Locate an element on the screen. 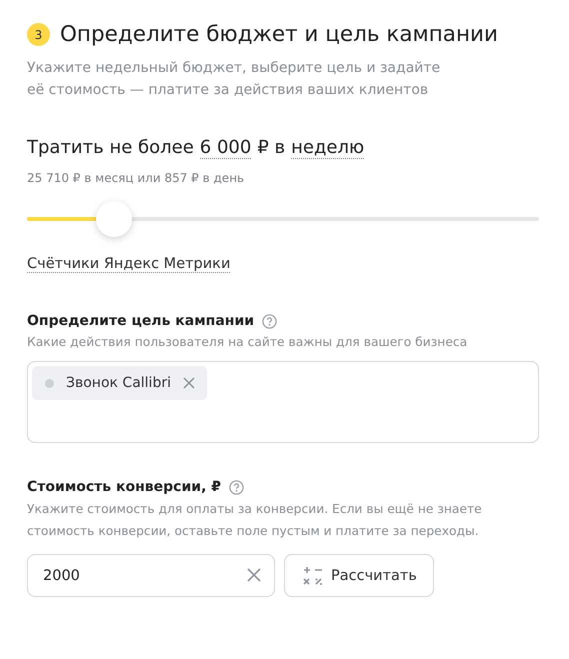  budget-slider is located at coordinates (283, 219).